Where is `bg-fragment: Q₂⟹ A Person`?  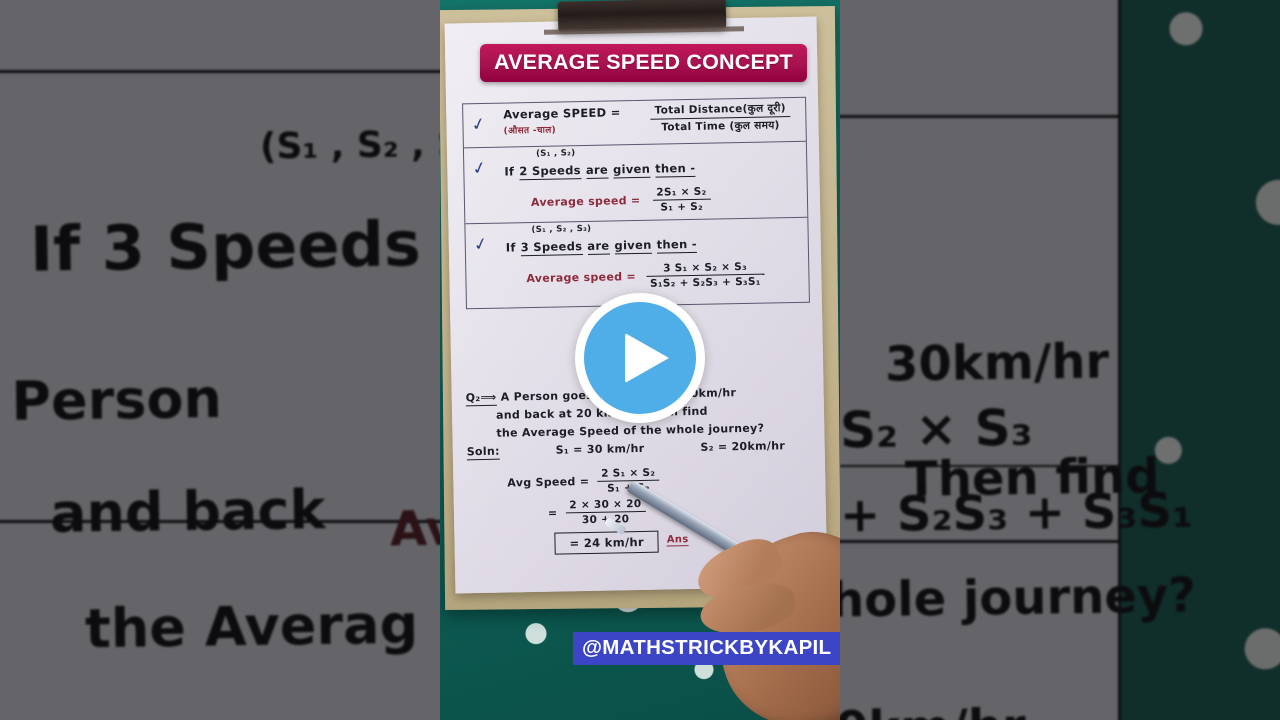
bg-fragment: Q₂⟹ A Person is located at coordinates (111, 401).